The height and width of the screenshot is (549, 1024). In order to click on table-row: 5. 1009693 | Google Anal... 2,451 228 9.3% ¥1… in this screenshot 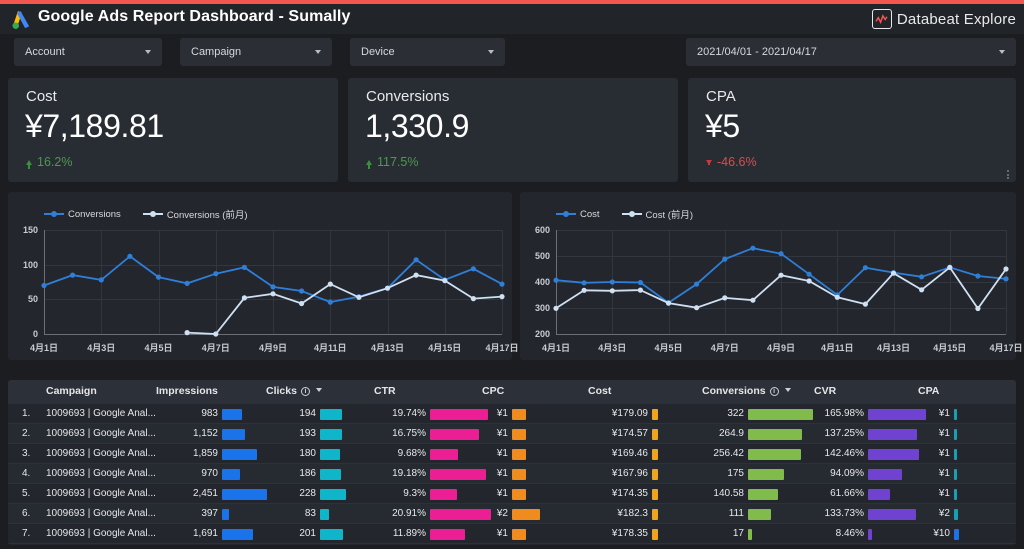, I will do `click(512, 494)`.